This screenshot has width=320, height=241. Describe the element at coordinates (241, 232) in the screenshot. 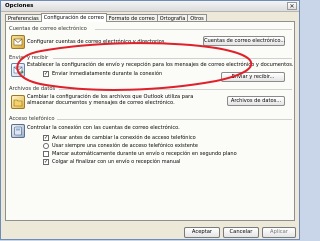

I see `cancel-button: Cancelar` at that location.